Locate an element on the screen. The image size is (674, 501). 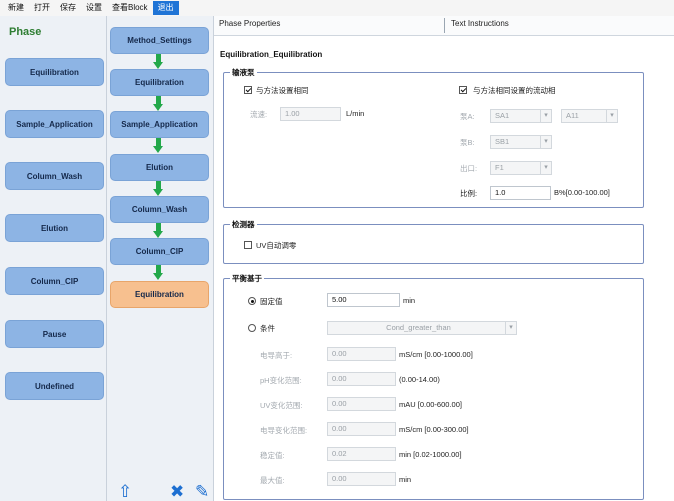
flow-node-equilibration-selected: Equilibration is located at coordinates (159, 294).